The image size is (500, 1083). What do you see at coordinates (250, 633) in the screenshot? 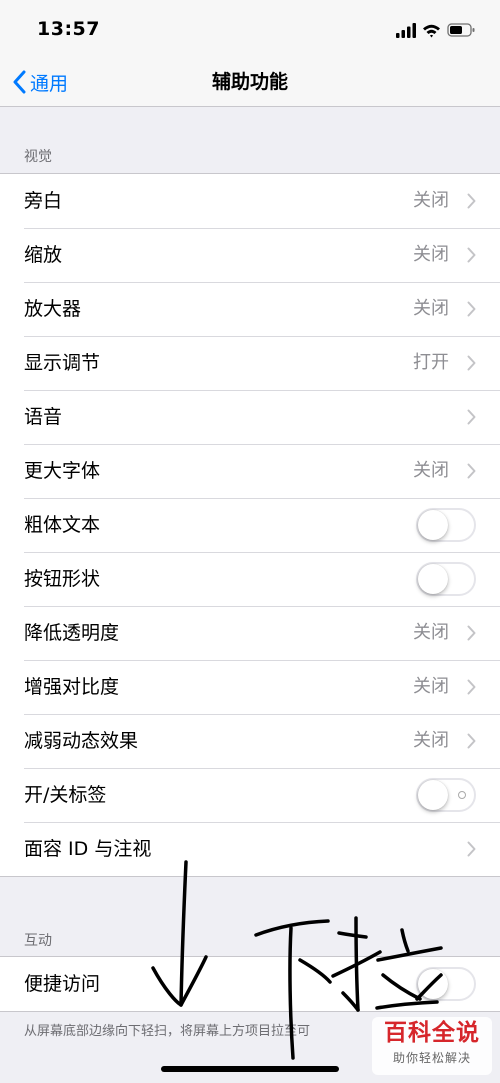
I see `row-reduce-transparency: 降低透明度 关闭` at bounding box center [250, 633].